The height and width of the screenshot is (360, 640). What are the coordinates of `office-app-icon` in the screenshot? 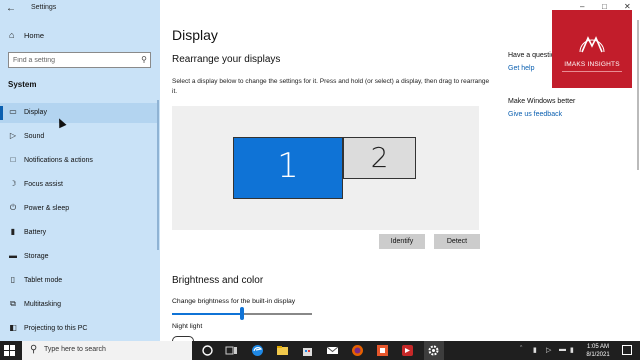 It's located at (382, 350).